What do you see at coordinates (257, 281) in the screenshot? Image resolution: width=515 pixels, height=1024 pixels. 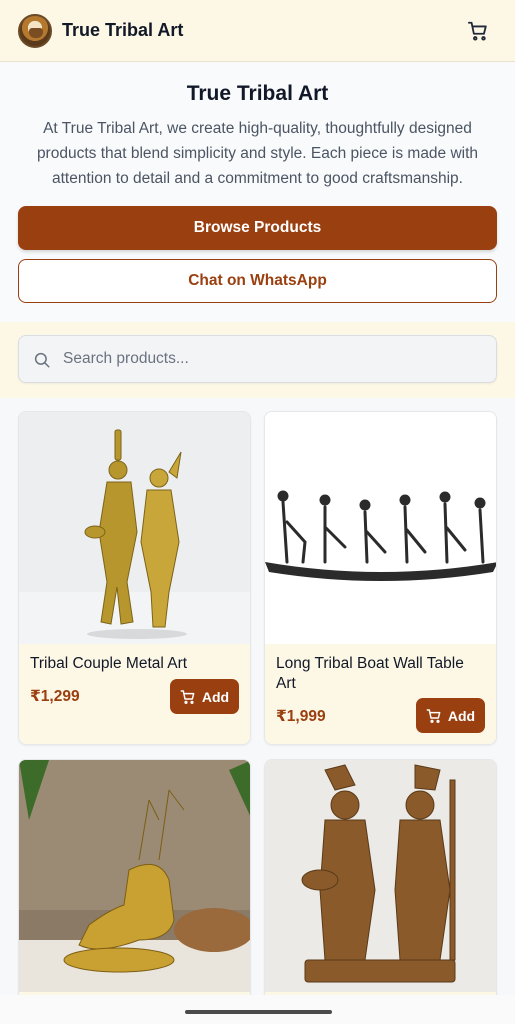 I see `chat-whatsapp-button: Chat on WhatsApp` at bounding box center [257, 281].